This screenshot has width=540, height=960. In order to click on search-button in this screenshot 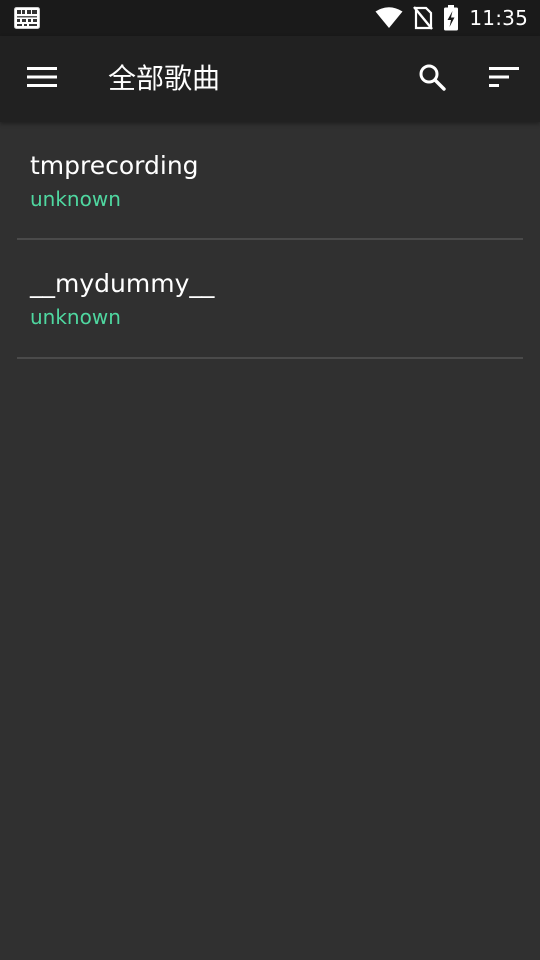, I will do `click(432, 79)`.